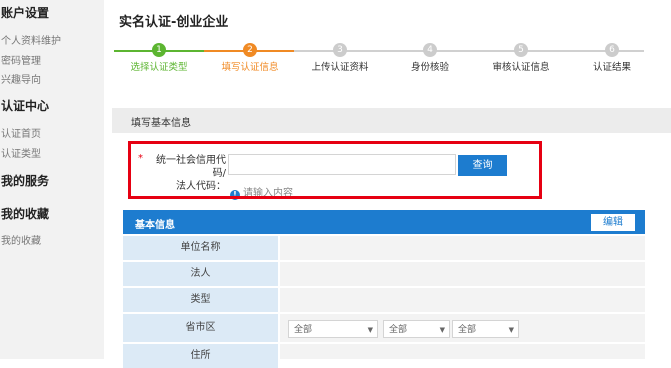 This screenshot has width=671, height=368. Describe the element at coordinates (335, 170) in the screenshot. I see `highlight-box` at that location.